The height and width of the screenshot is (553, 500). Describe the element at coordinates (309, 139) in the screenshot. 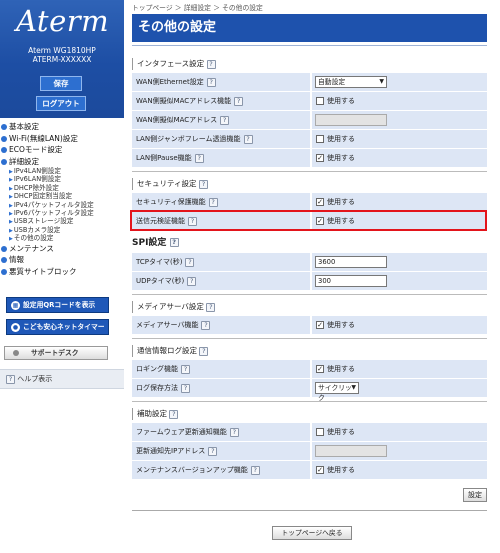

I see `row-lan-jumbo-frame: LAN側ジャンボフレーム透過機能? 使用する` at that location.